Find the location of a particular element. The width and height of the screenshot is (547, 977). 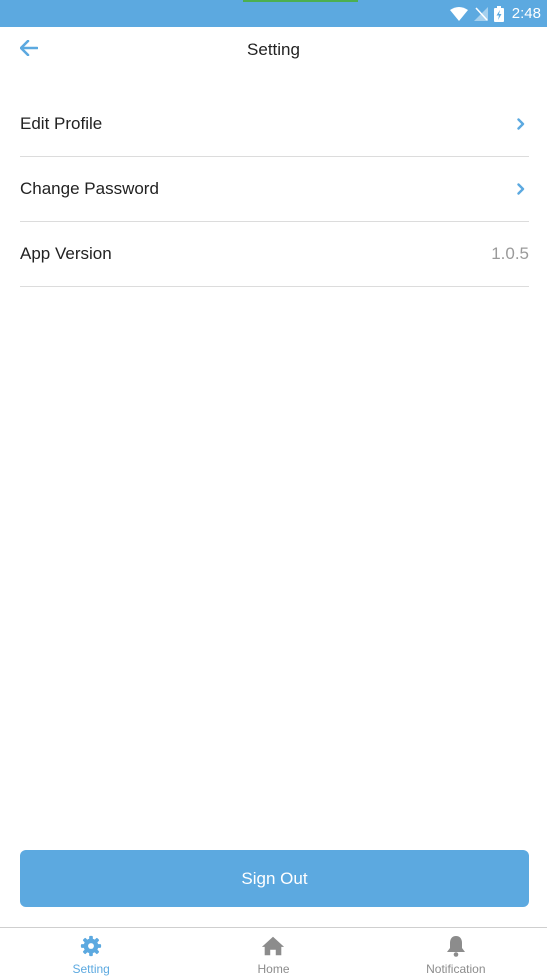

status-bar: 2:48 is located at coordinates (273, 13).